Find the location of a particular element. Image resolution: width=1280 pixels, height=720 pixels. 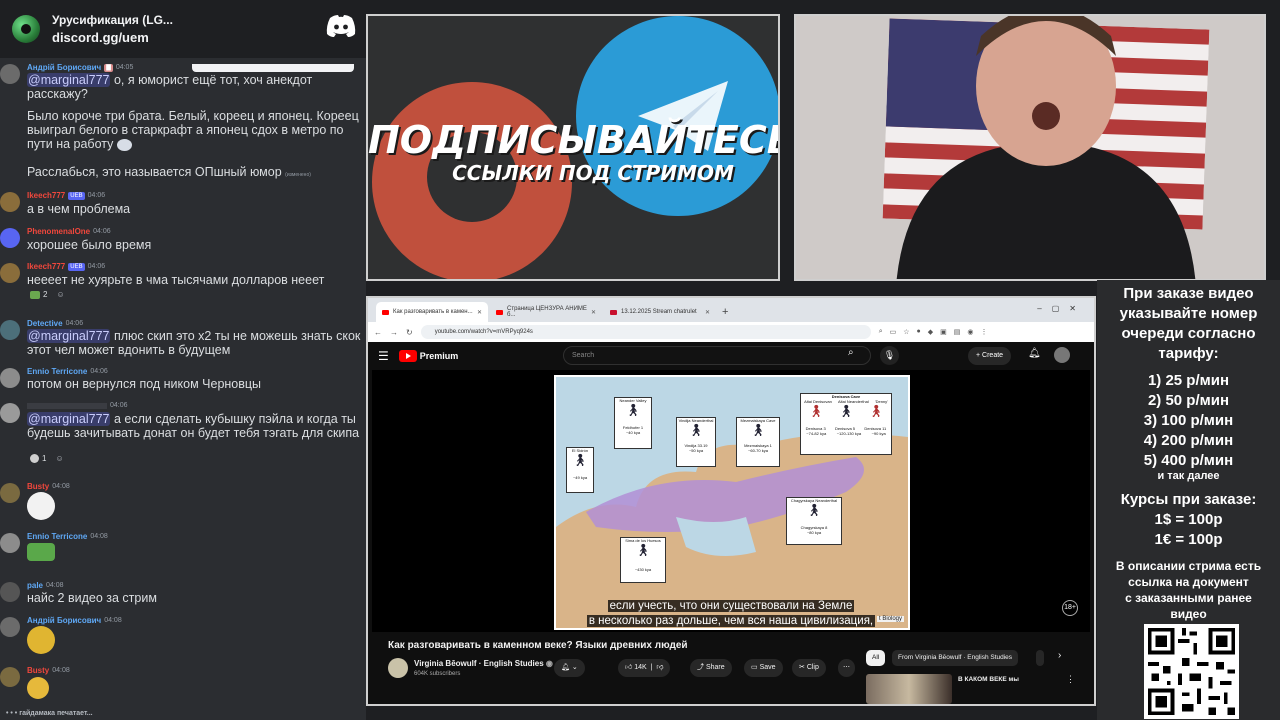

username: pale is located at coordinates (35, 585).